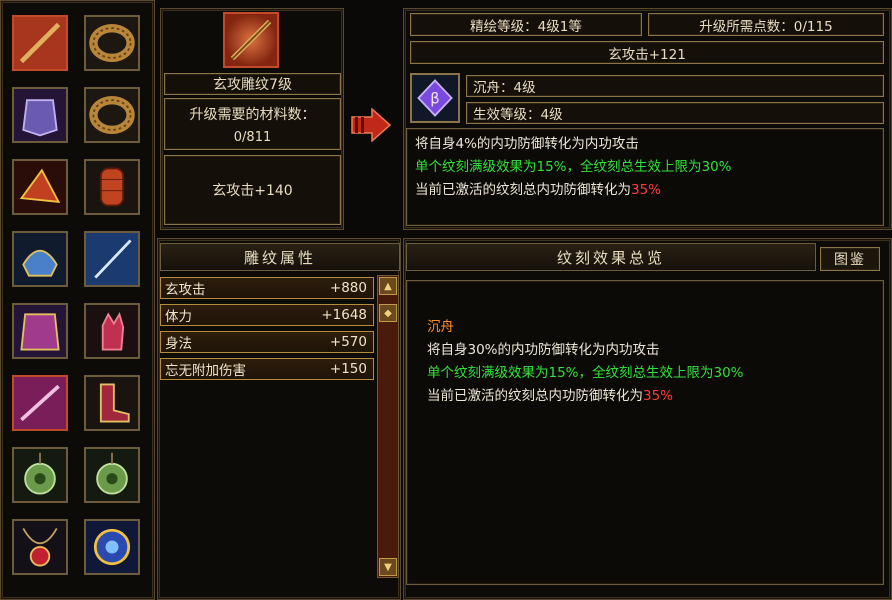 Image resolution: width=892 pixels, height=600 pixels. I want to click on svg-text: β, so click(434, 99).